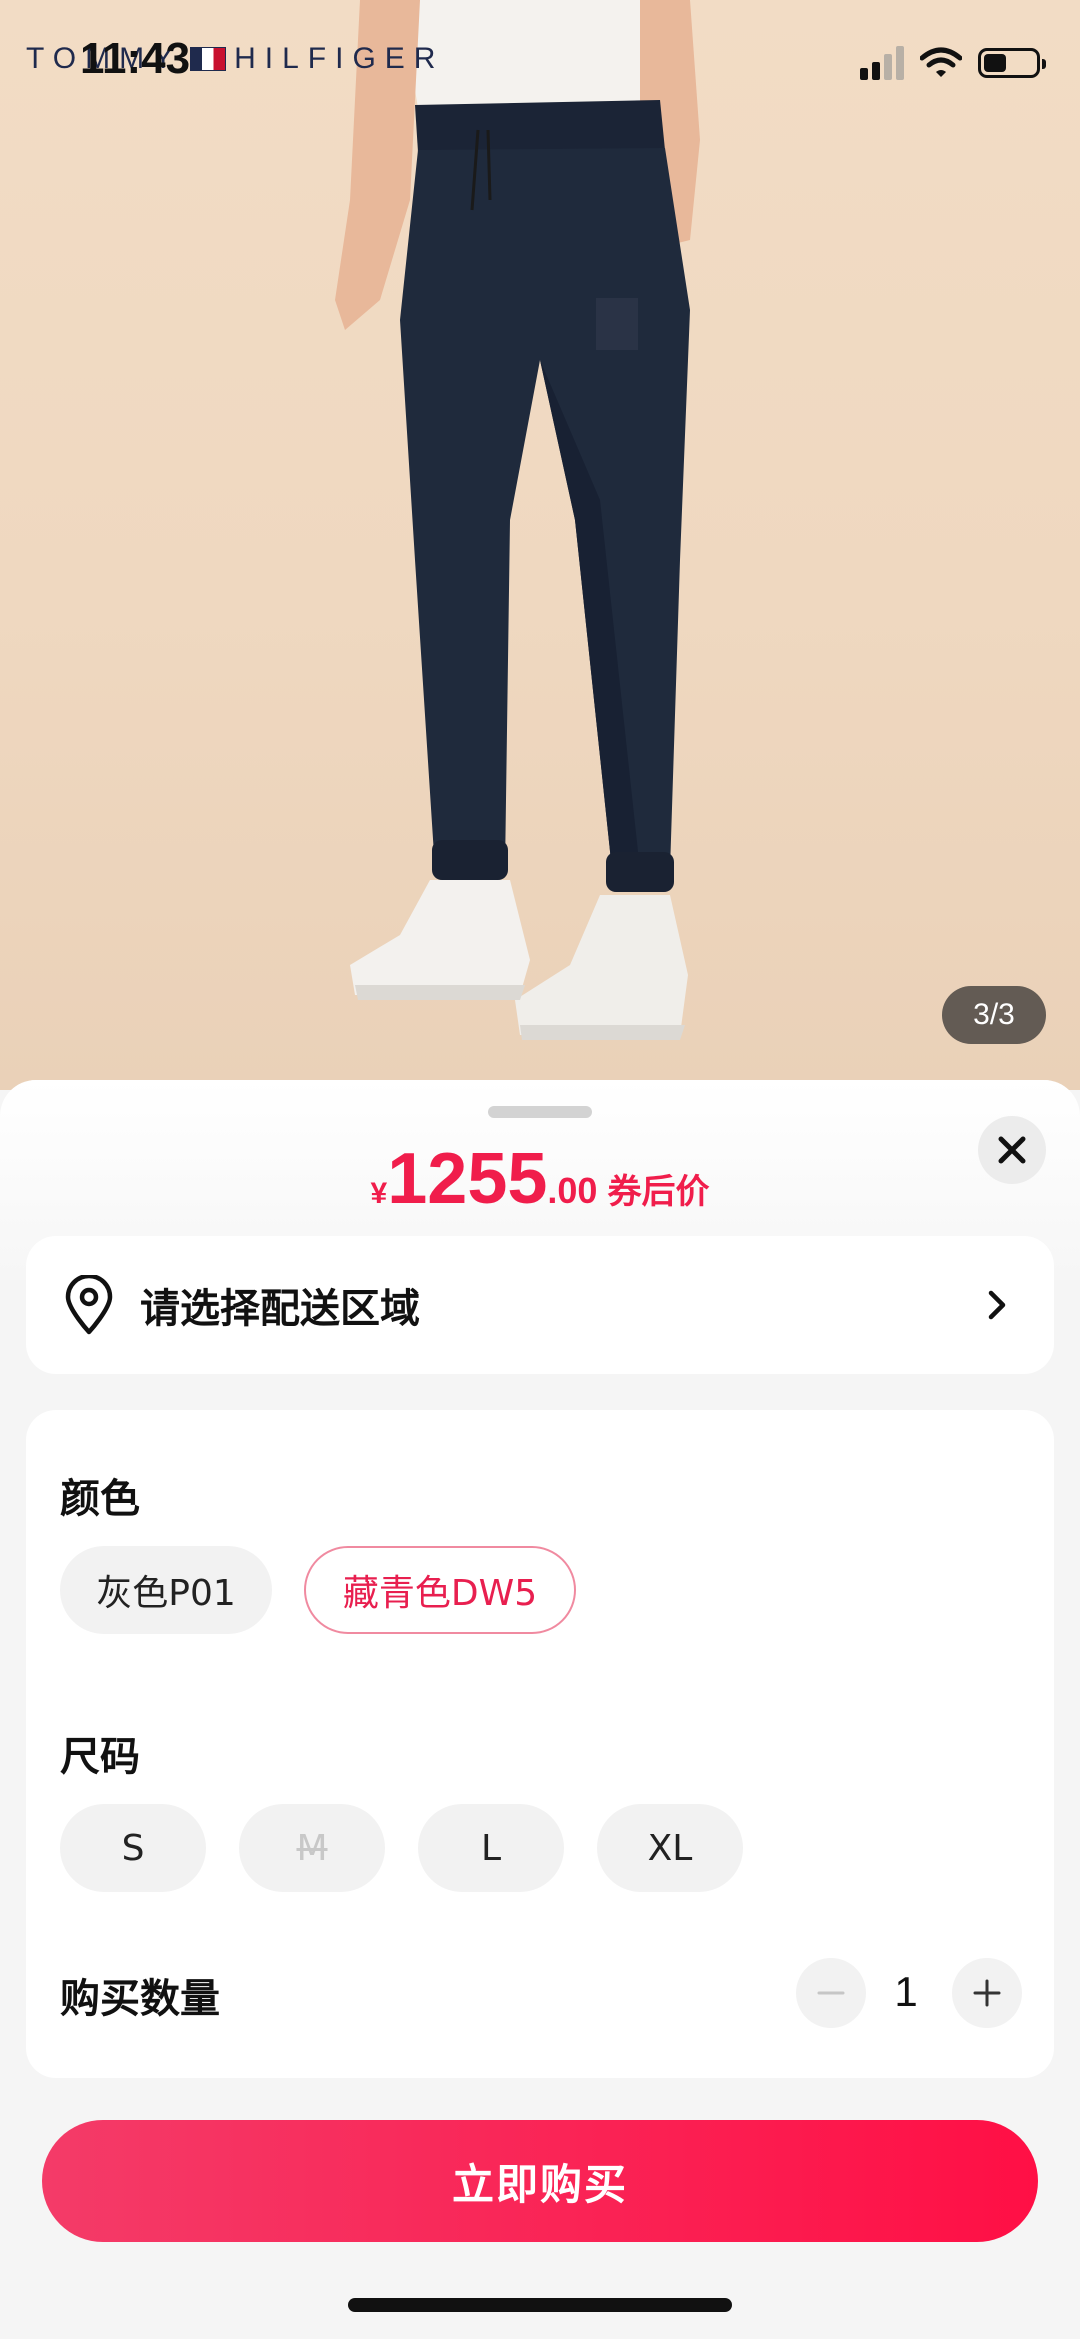 The width and height of the screenshot is (1080, 2339). I want to click on status-icons, so click(953, 63).